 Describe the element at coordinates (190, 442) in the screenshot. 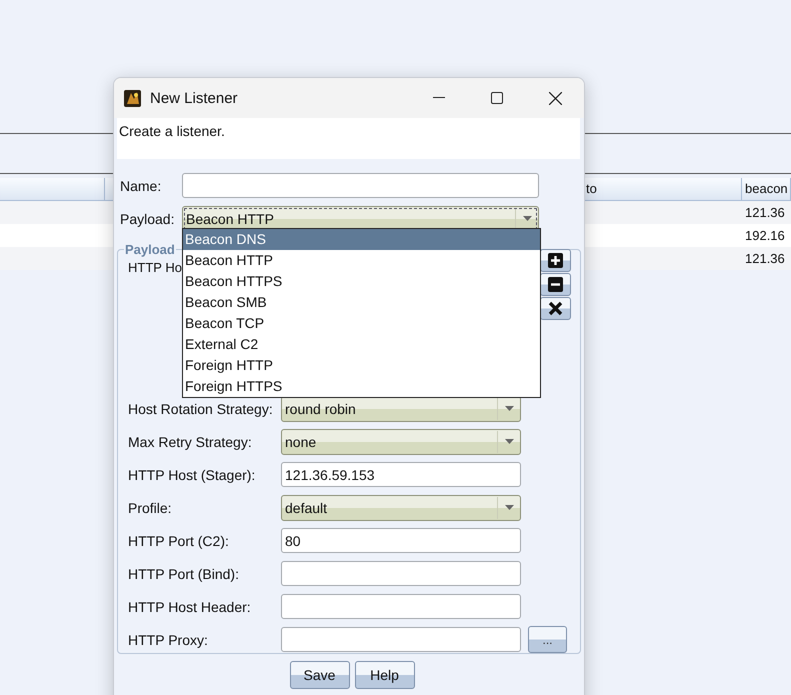

I see `field-label: Max Retry Strategy:` at that location.